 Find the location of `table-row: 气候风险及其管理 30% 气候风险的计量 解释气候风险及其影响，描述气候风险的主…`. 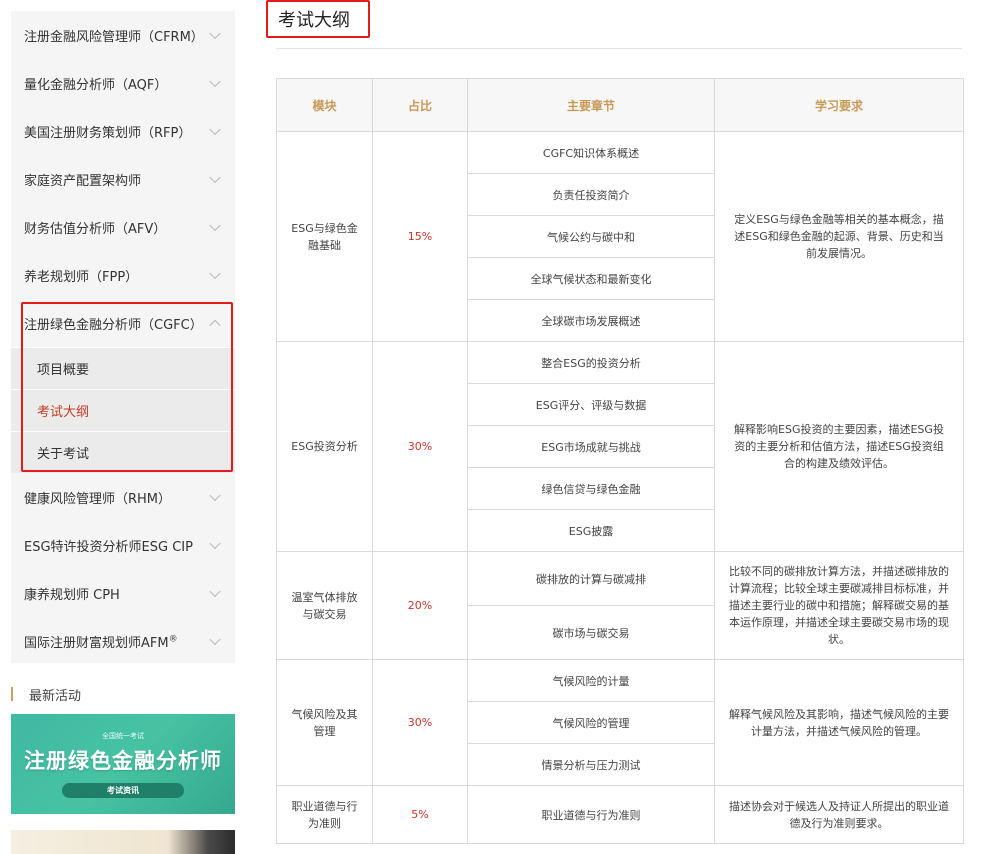

table-row: 气候风险及其管理 30% 气候风险的计量 解释气候风险及其影响，描述气候风险的主… is located at coordinates (620, 722).